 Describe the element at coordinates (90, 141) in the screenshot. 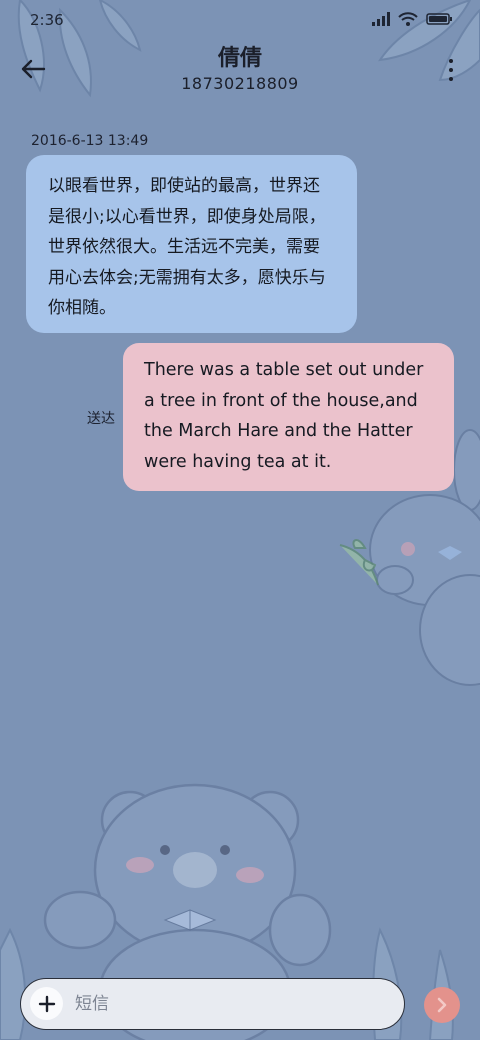

I see `message-timestamp: 2016-6-13 13:49` at that location.